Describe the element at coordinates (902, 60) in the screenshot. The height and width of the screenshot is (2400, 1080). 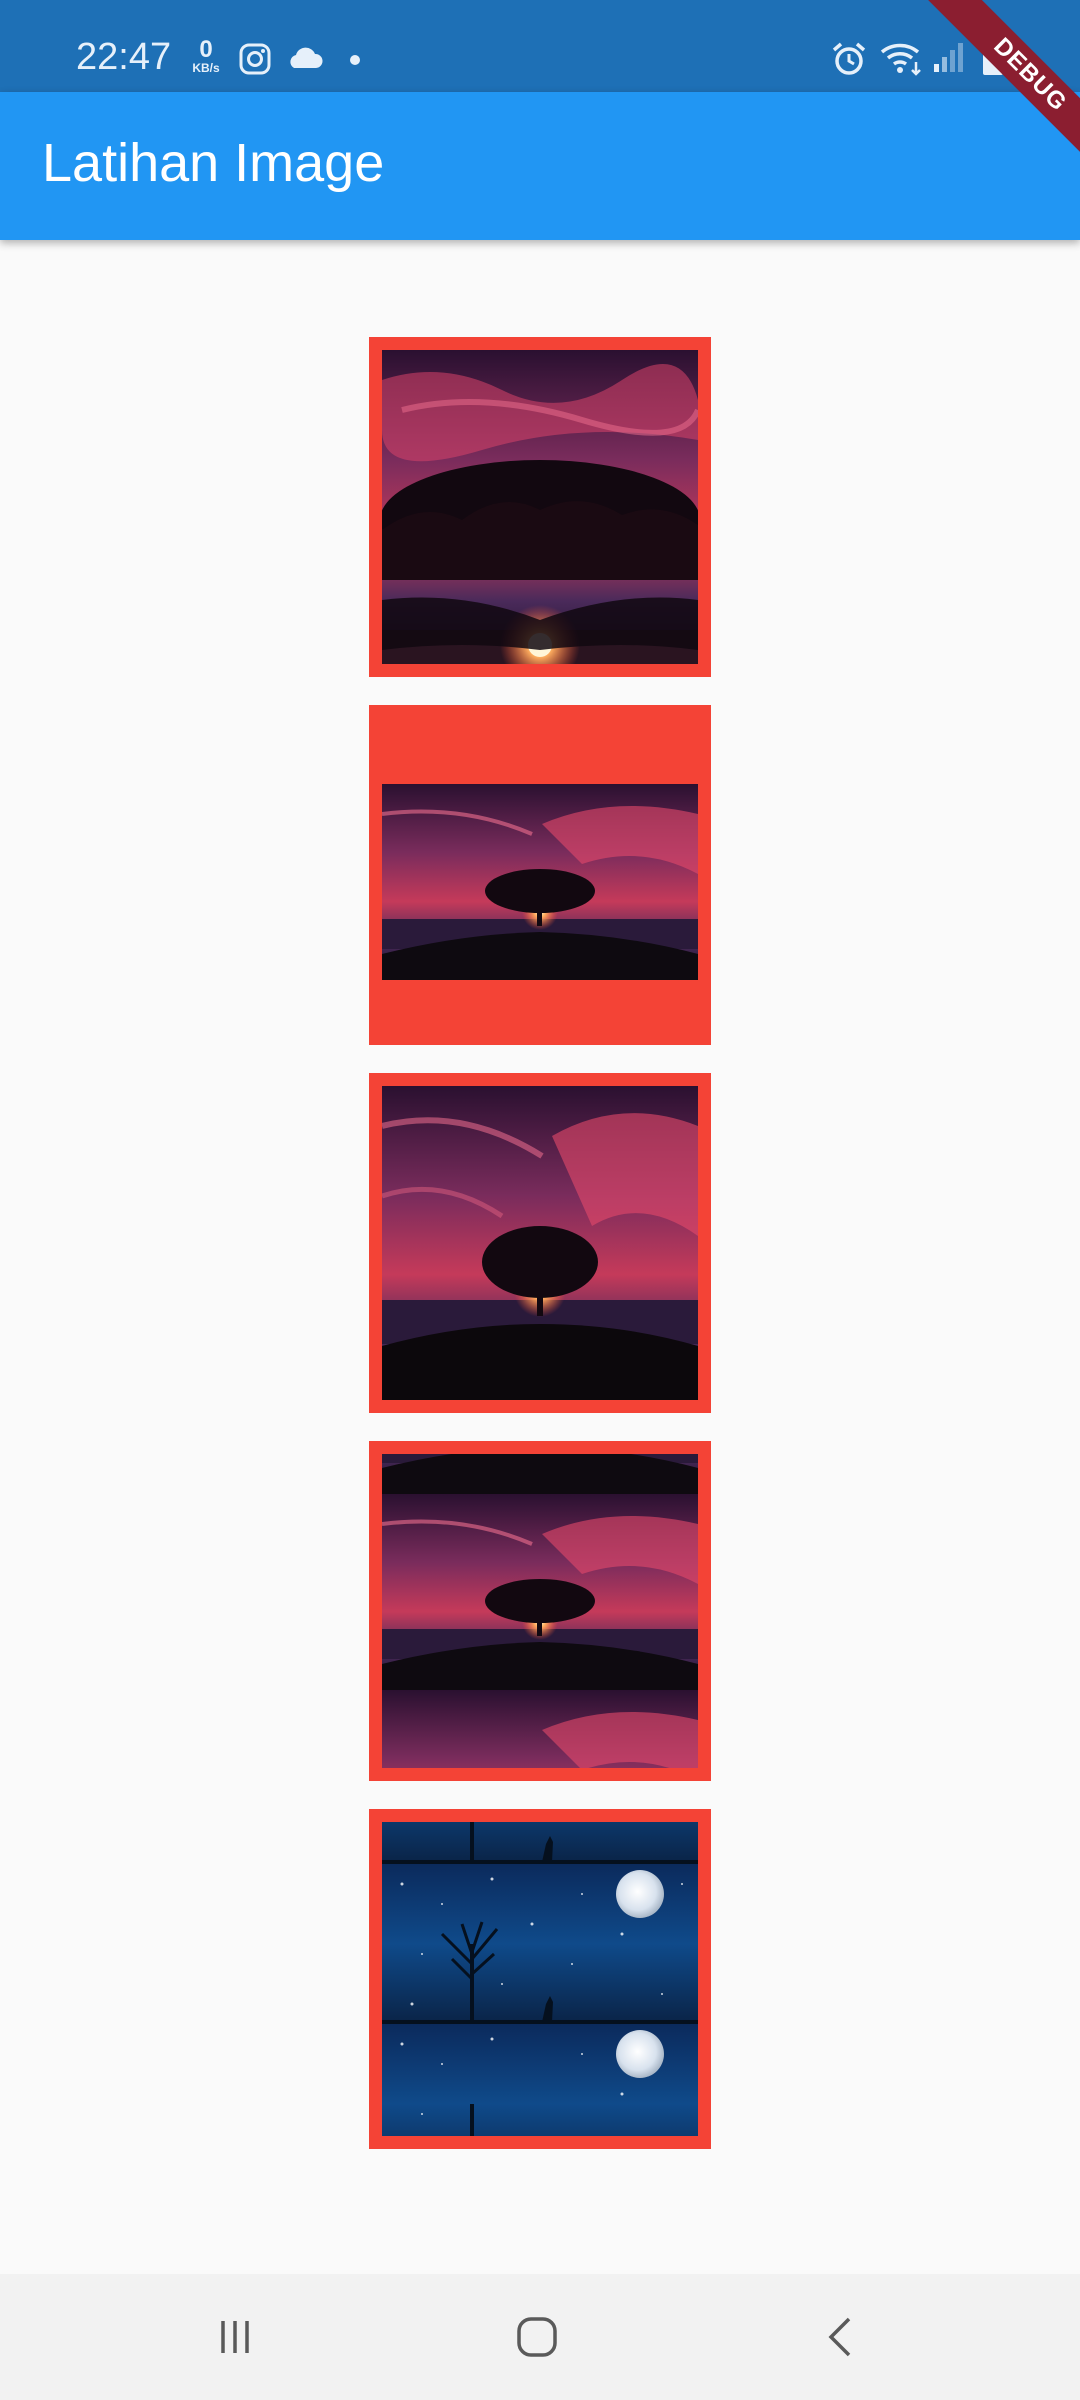
I see `wifi-icon` at that location.